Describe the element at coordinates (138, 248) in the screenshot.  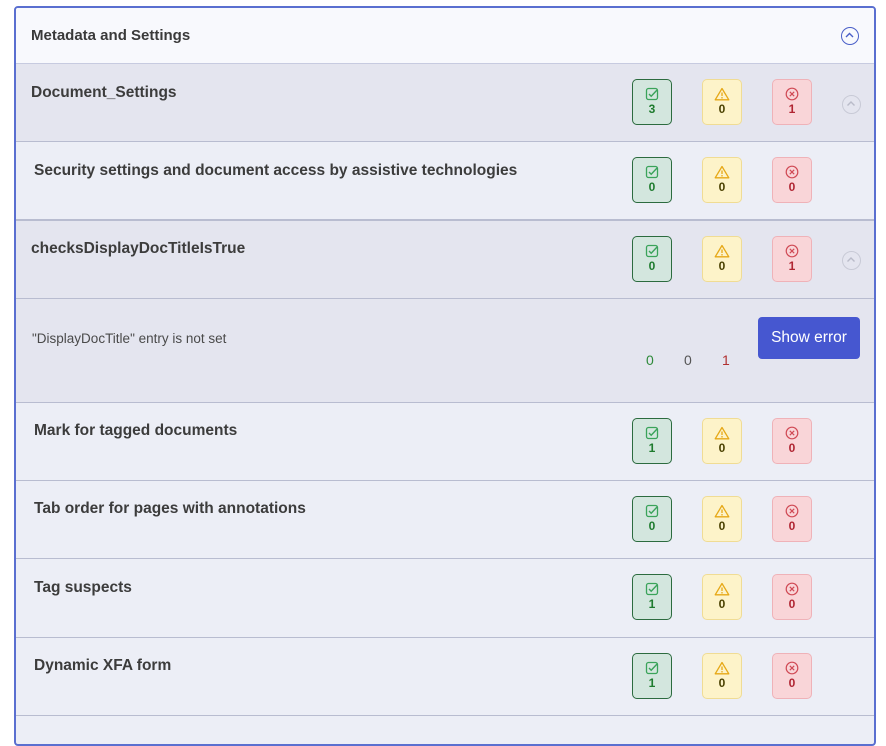
I see `row-title: checksDisplayDocTitleIsTrue` at that location.